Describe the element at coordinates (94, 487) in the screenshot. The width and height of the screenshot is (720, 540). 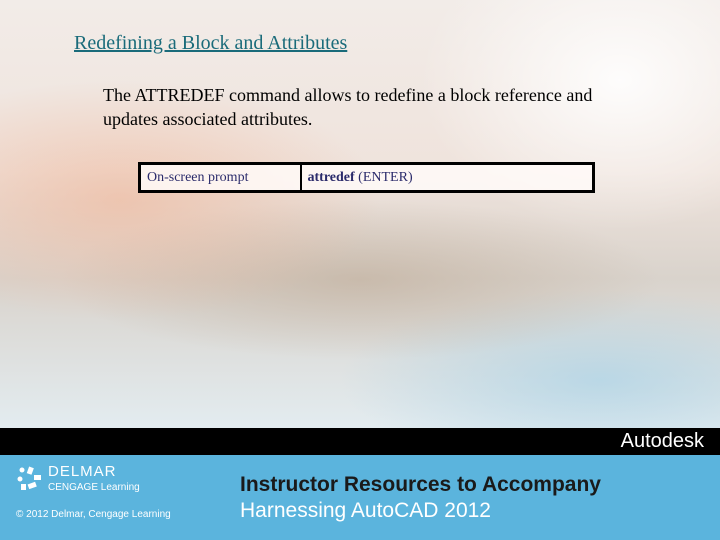
I see `publisher-sub: CENGAGE Learning` at that location.